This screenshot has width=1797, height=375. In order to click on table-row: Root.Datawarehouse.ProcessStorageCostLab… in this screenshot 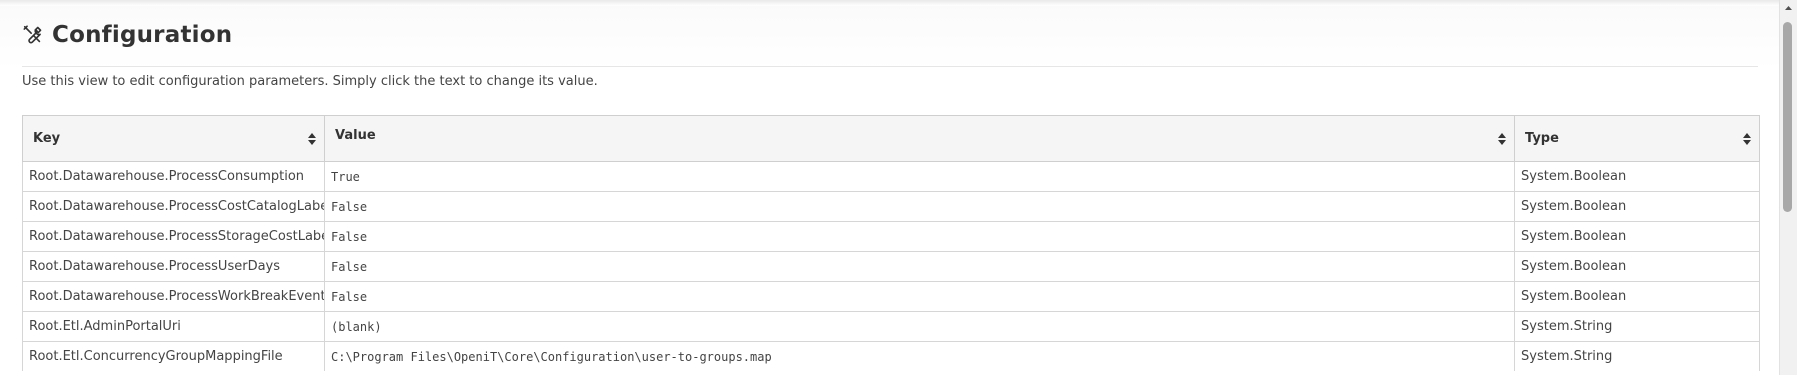, I will do `click(891, 236)`.